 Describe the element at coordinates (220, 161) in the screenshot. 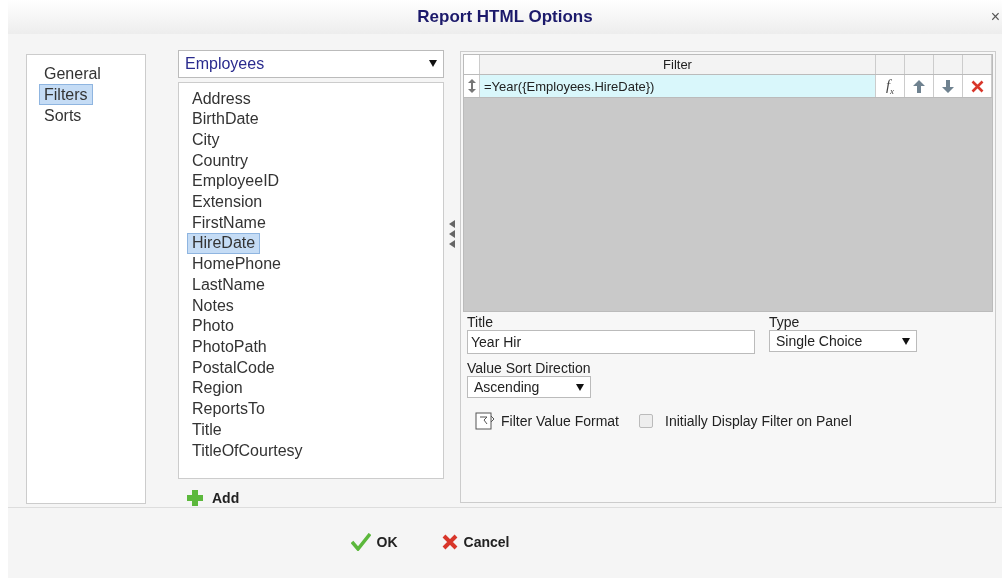

I see `field-item: Country` at that location.